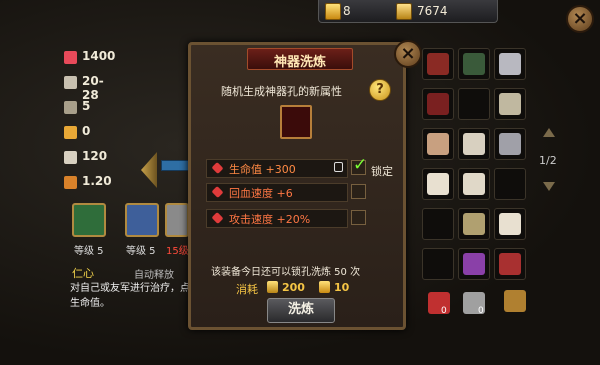 This screenshot has width=600, height=365. Describe the element at coordinates (262, 169) in the screenshot. I see `attribute-text: 生命值 +300` at that location.